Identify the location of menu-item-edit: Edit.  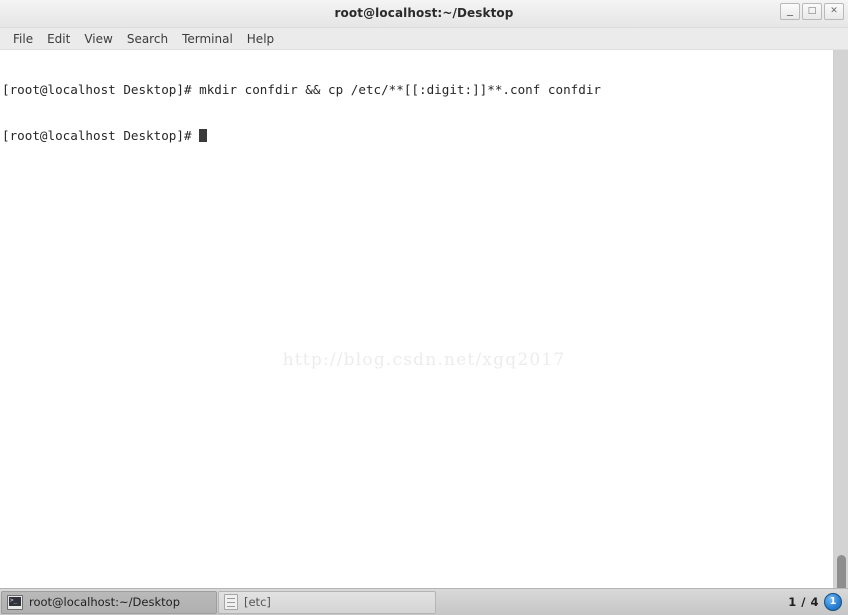
(58, 39).